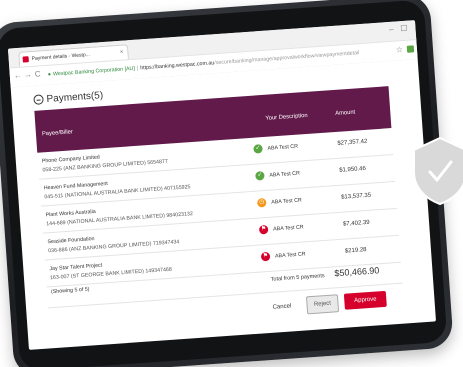 The image size is (463, 367). Describe the element at coordinates (70, 213) in the screenshot. I see `payee-name: Plant Works Australia` at that location.